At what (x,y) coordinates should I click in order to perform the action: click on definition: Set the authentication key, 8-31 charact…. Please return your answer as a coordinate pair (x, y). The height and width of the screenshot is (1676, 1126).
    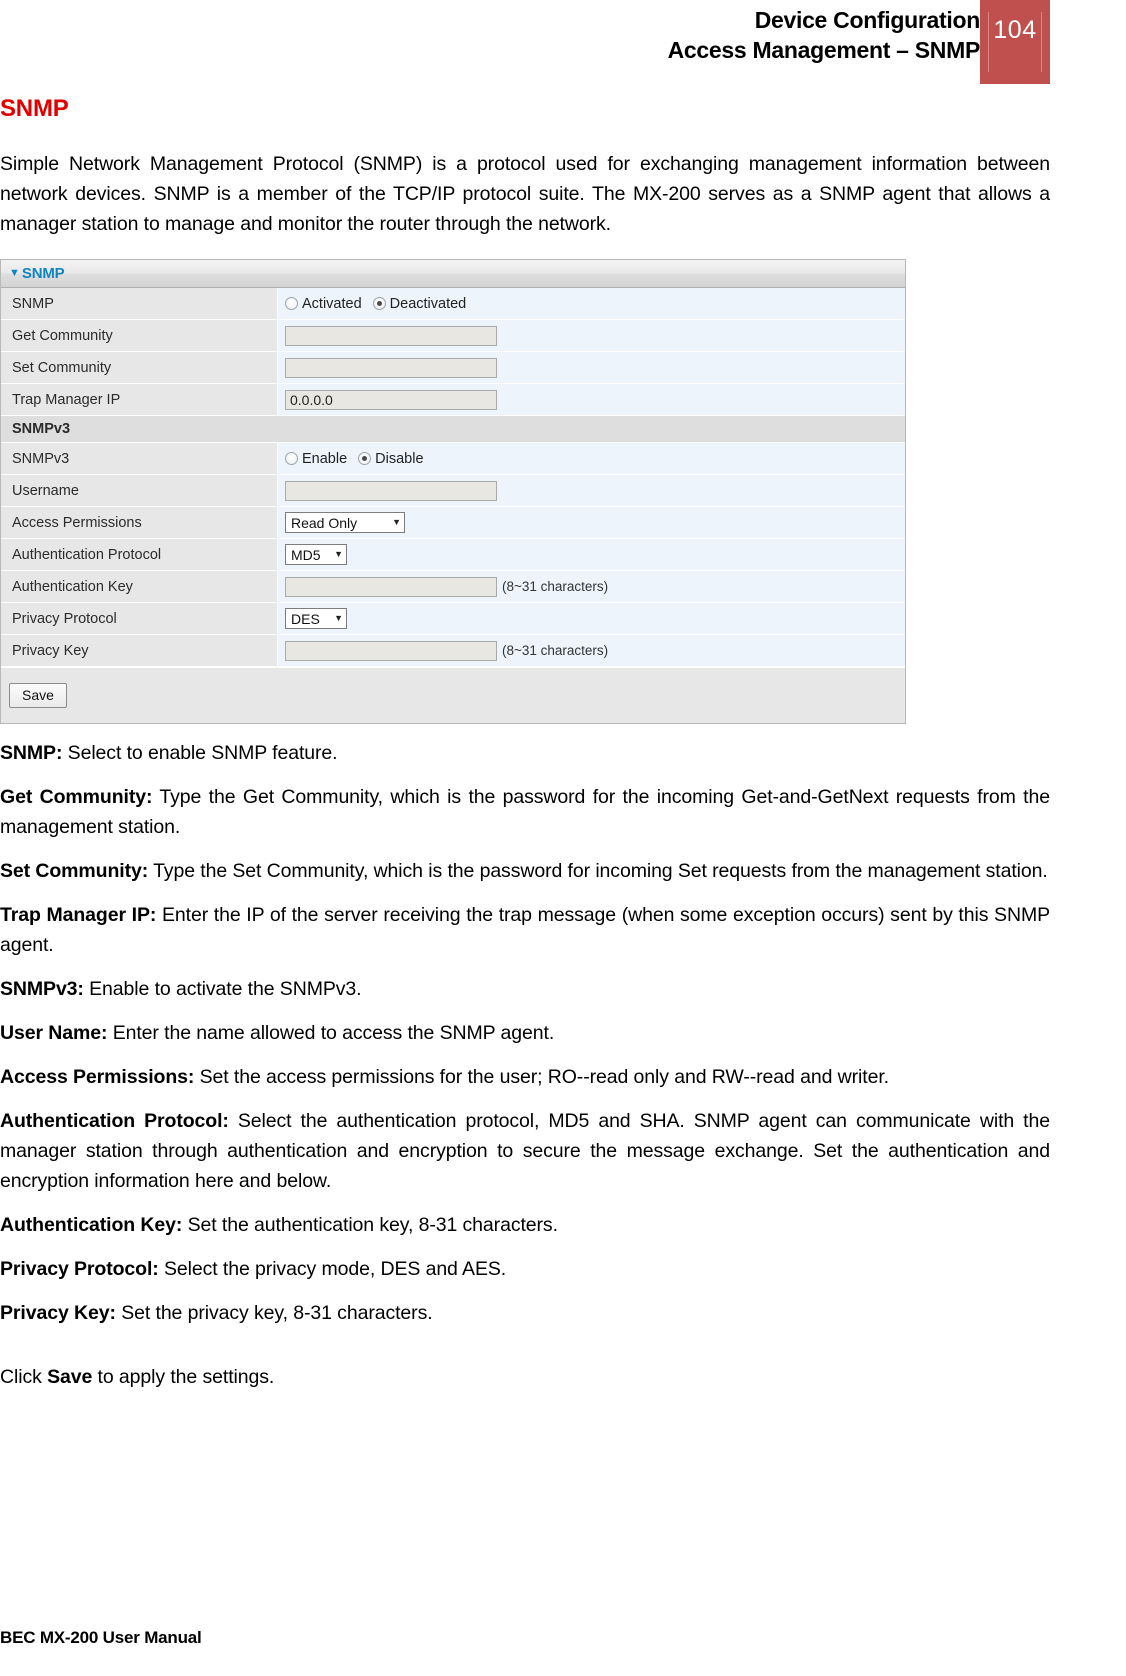
    Looking at the image, I should click on (370, 1225).